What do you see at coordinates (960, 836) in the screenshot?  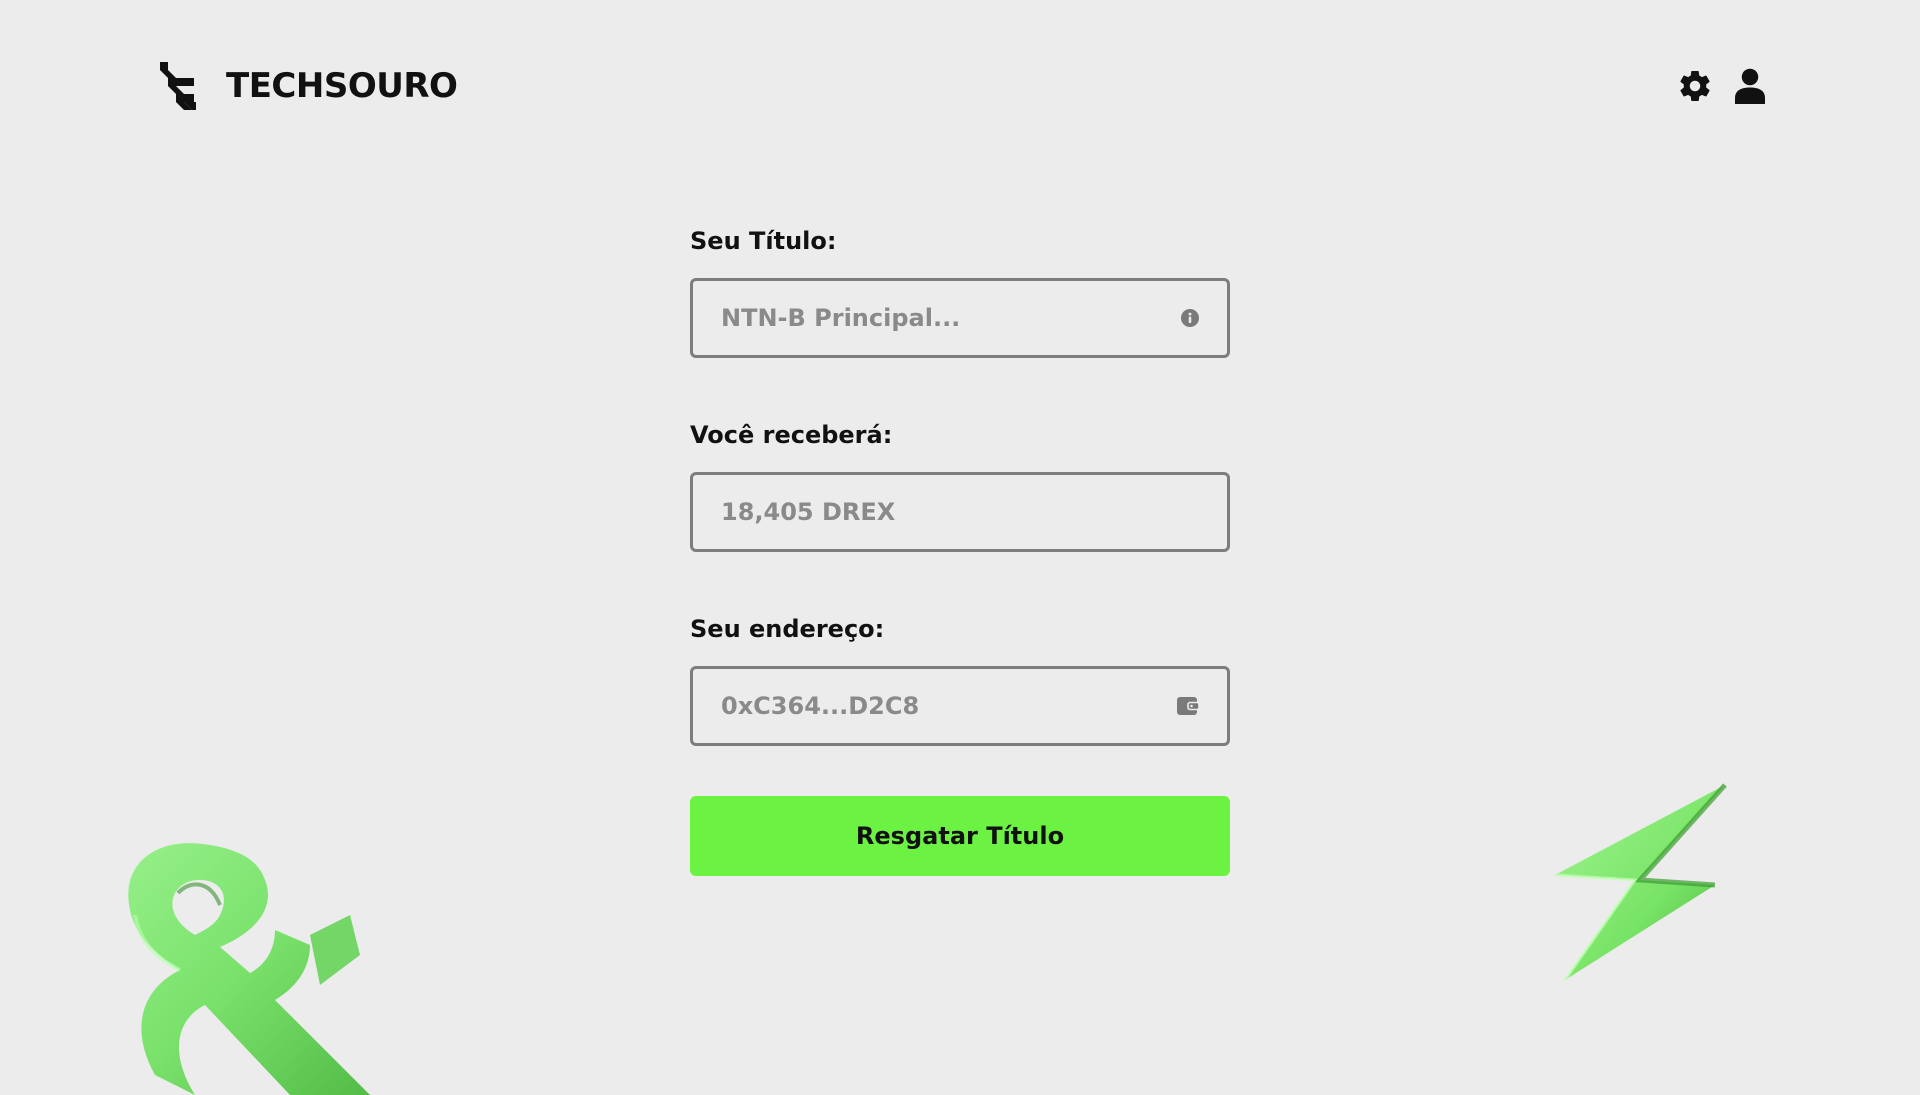 I see `redeem-title-button: Resgatar Título` at bounding box center [960, 836].